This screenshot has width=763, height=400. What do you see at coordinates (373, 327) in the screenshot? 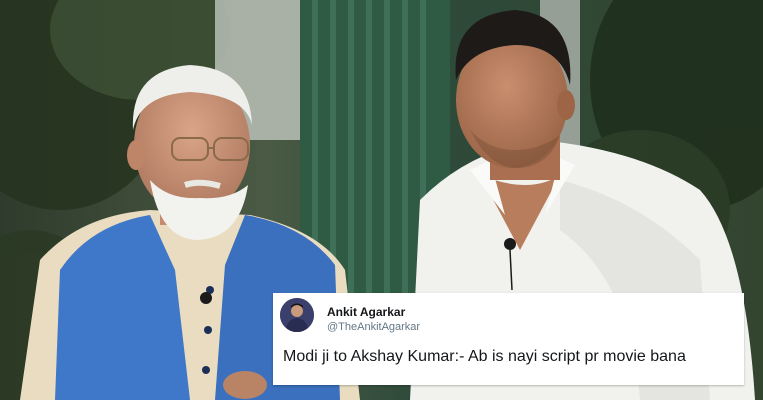
I see `tweet-author-handle: @TheAnkitAgarkar` at bounding box center [373, 327].